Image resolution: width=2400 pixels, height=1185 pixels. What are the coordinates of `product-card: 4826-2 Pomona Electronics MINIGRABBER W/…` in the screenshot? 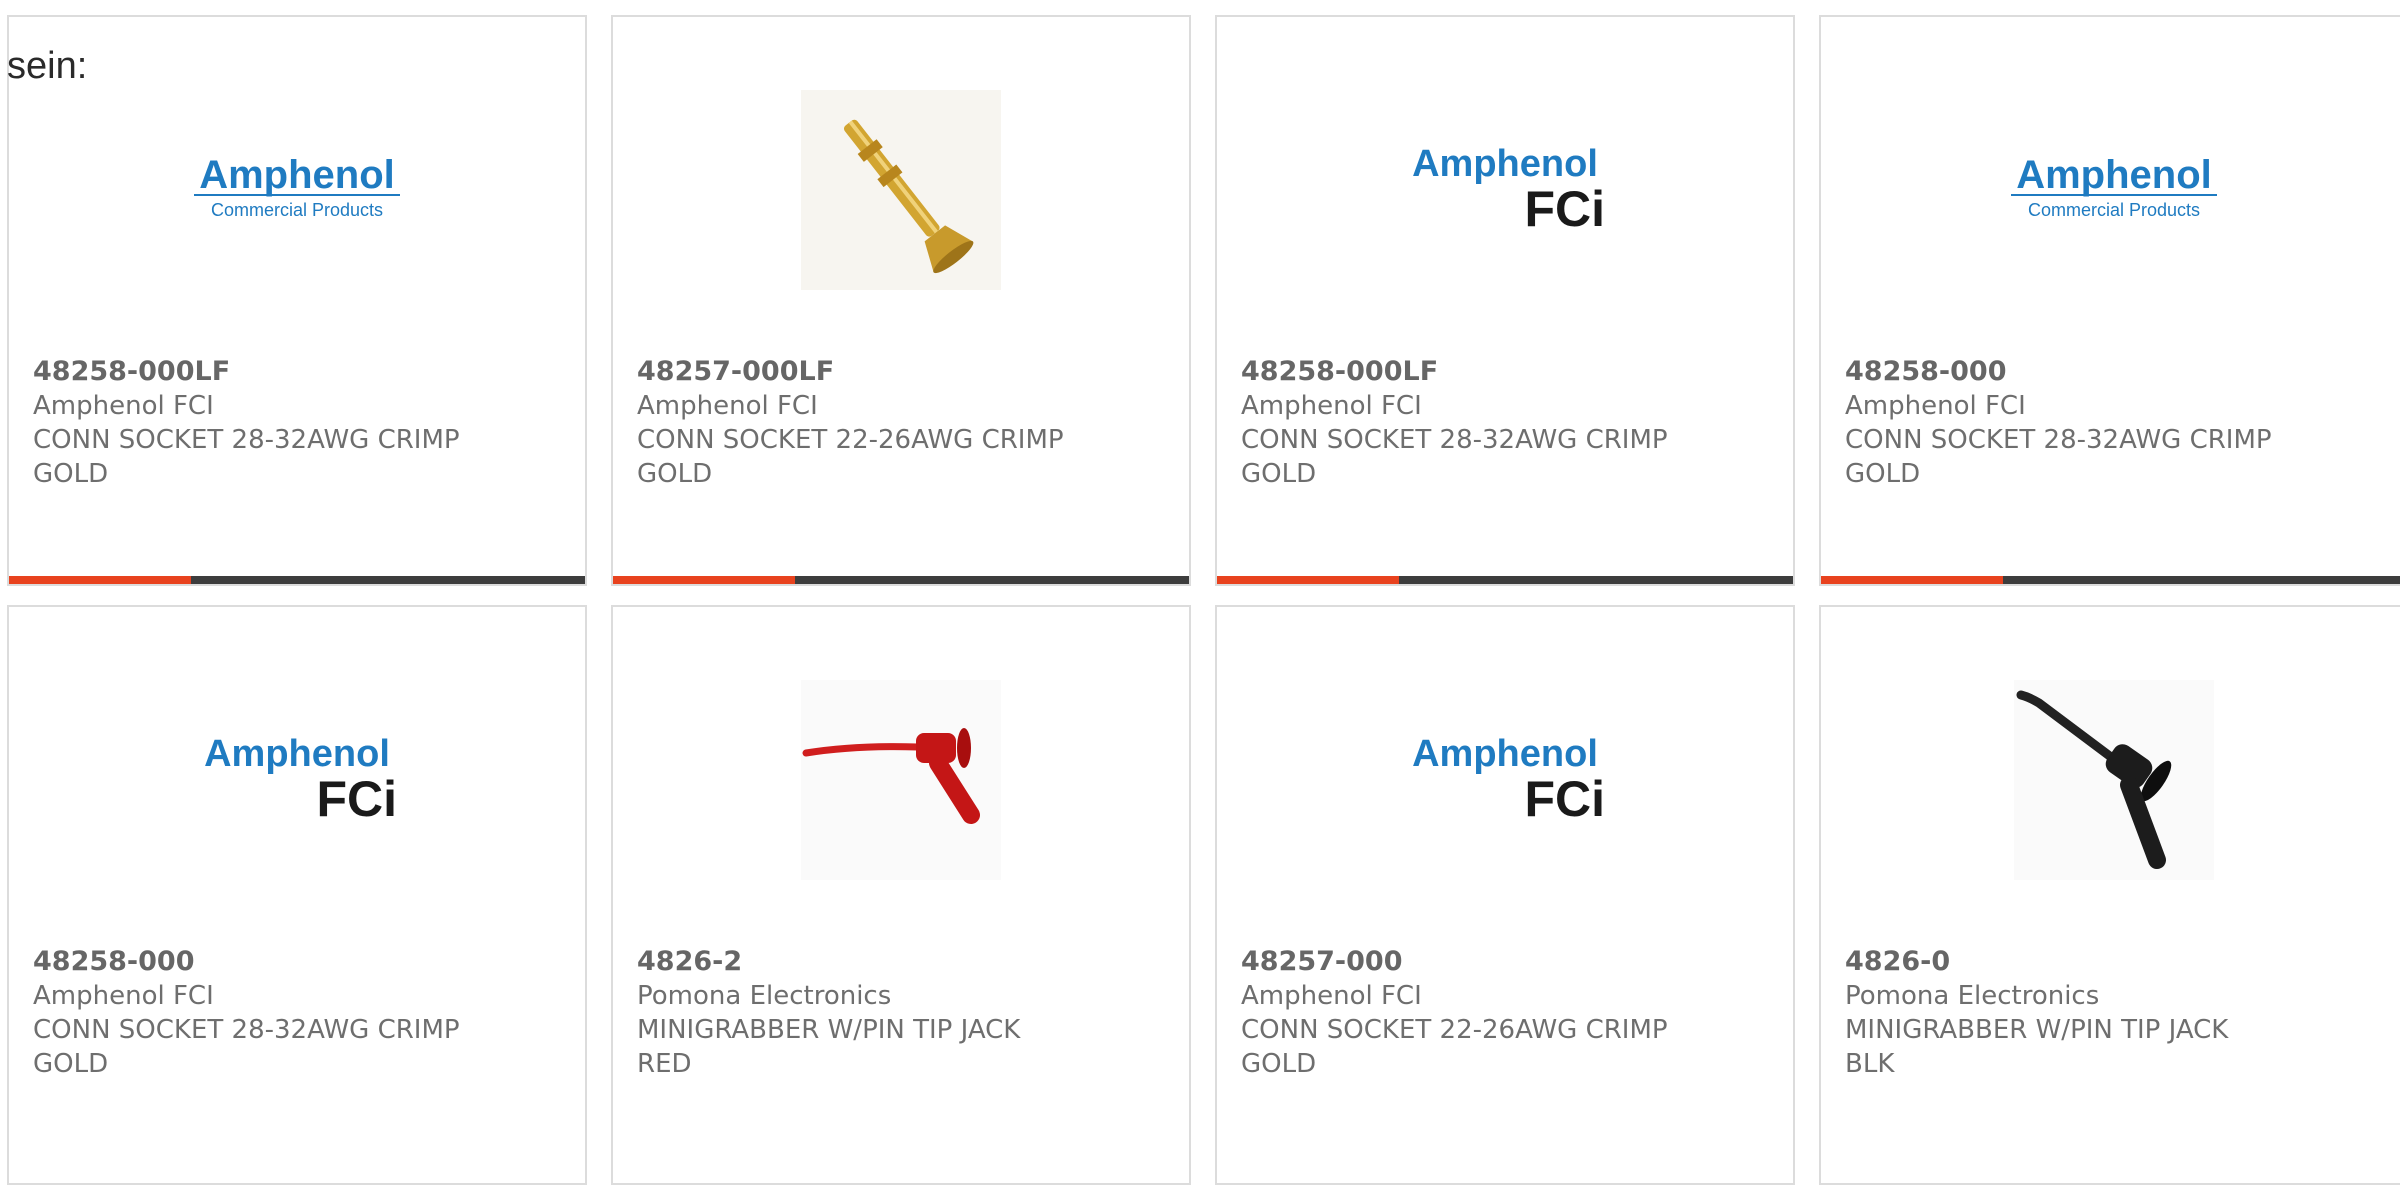 It's located at (901, 895).